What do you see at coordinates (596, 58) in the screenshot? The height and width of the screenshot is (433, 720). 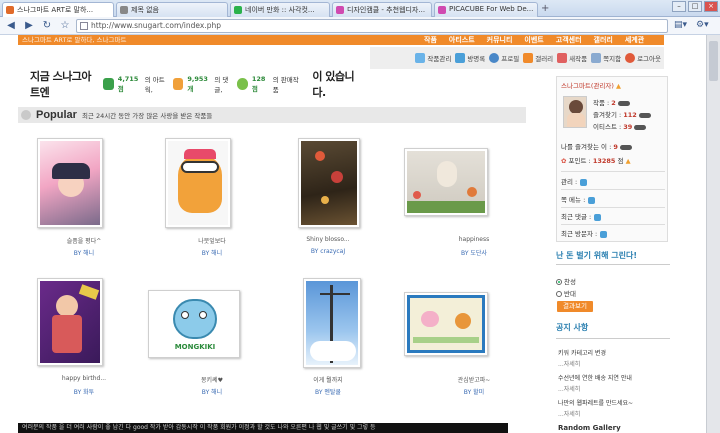 I see `envelope-icon` at bounding box center [596, 58].